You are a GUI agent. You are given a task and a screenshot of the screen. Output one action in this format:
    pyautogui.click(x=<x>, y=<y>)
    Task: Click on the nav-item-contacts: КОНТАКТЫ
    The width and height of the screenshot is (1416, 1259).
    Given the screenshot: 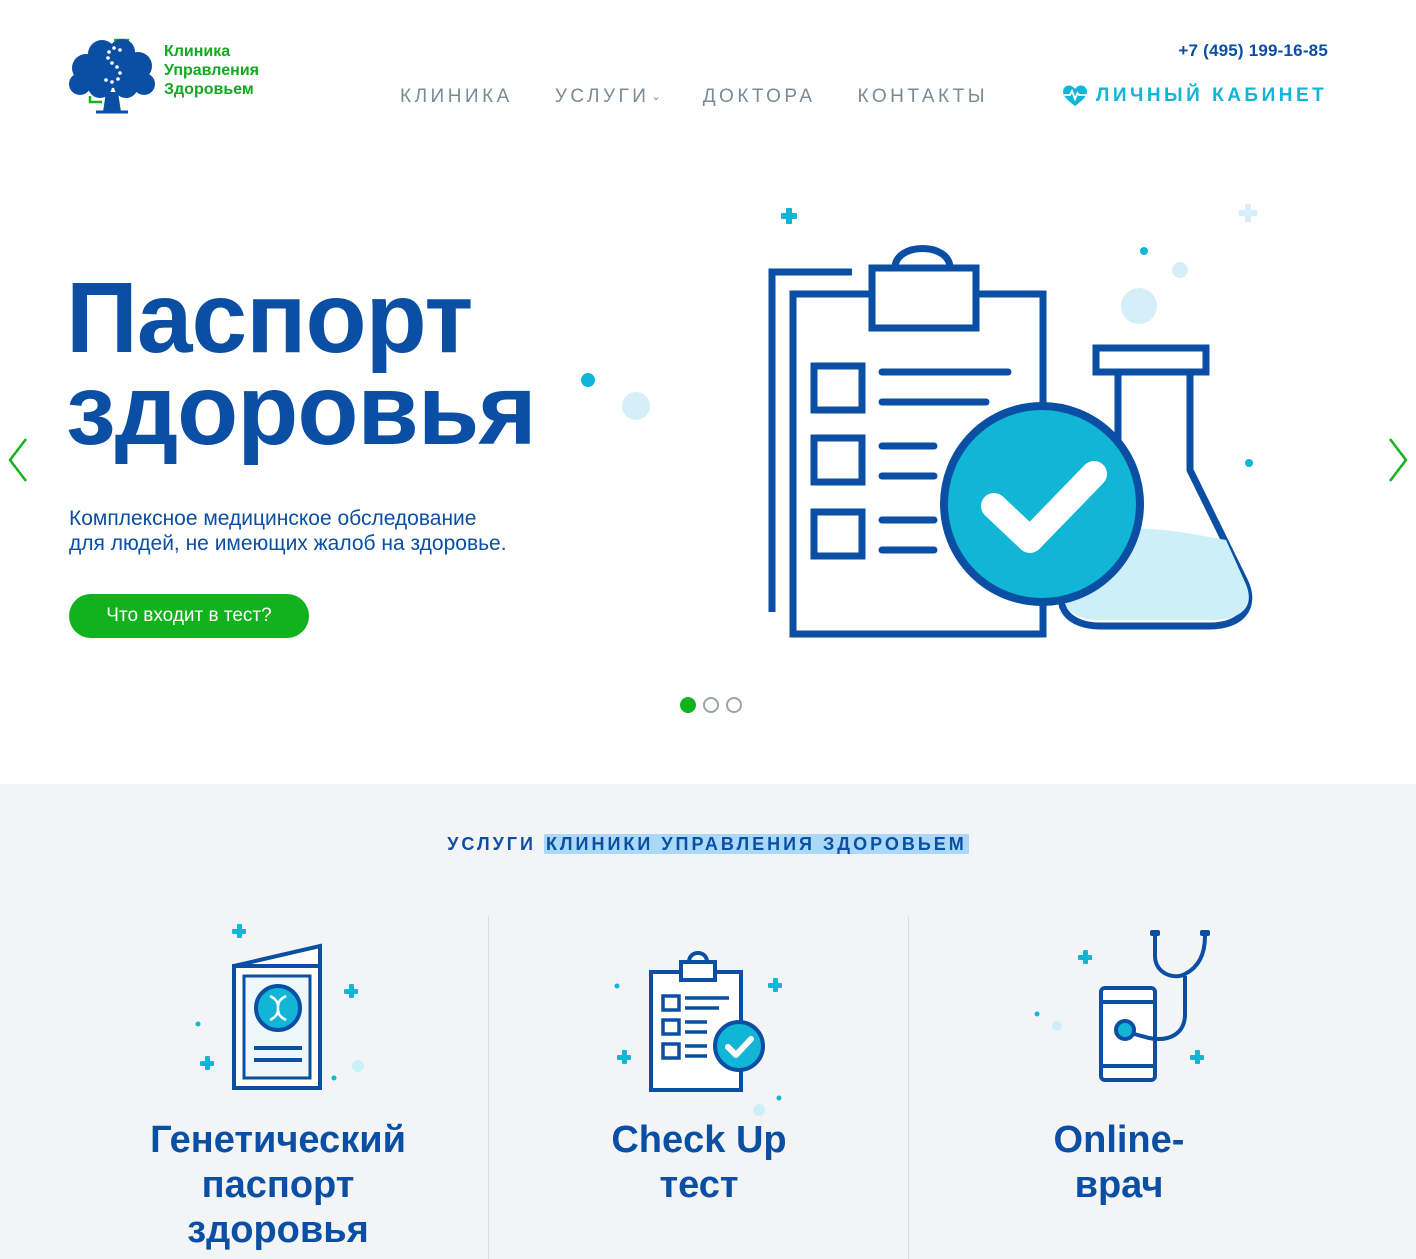 What is the action you would take?
    pyautogui.click(x=923, y=97)
    